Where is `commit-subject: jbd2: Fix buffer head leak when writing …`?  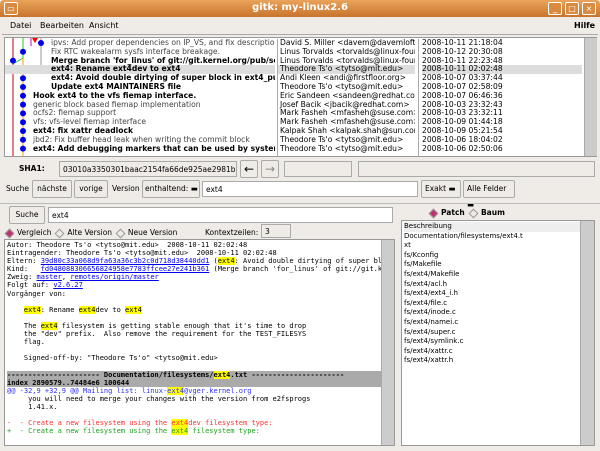
commit-subject: jbd2: Fix buffer head leak when writing … is located at coordinates (140, 140).